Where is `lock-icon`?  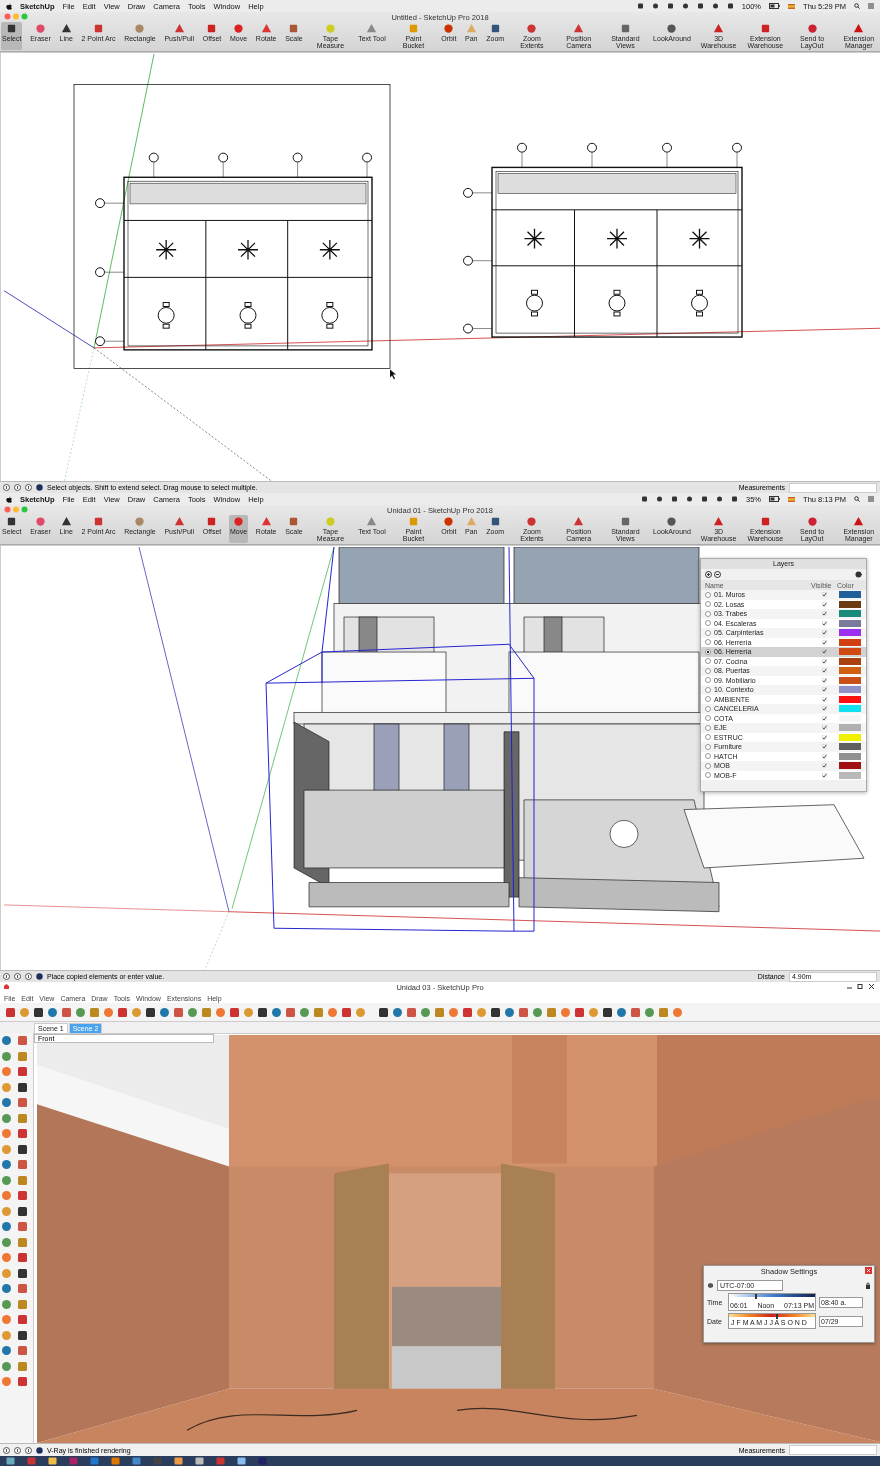
lock-icon is located at coordinates (868, 1285).